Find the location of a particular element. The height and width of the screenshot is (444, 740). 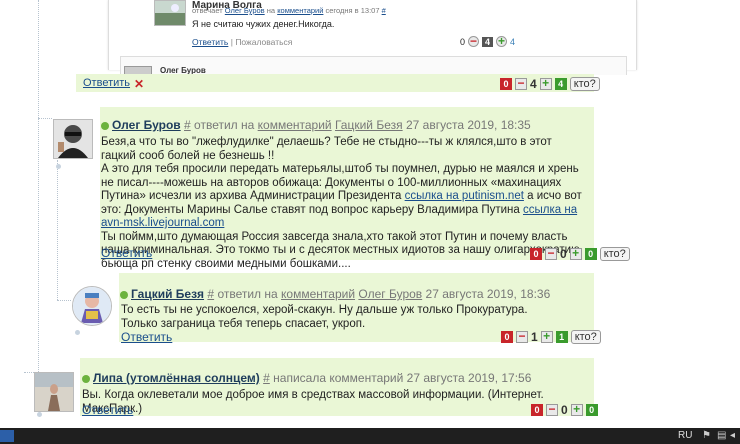

comment-2-author: Гацкий Безя is located at coordinates (167, 294).